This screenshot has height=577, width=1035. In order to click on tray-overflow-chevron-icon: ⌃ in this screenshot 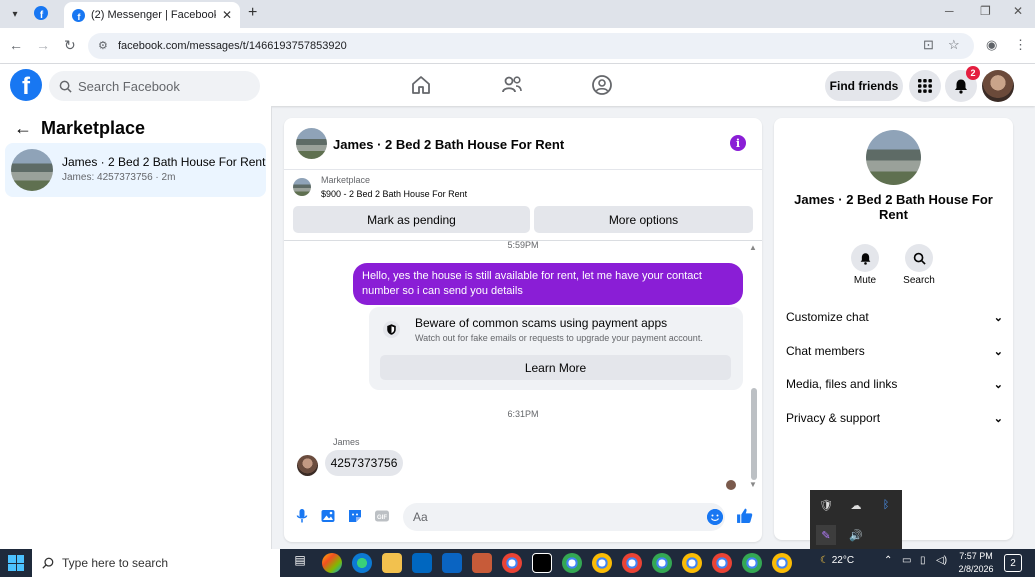, I will do `click(888, 560)`.